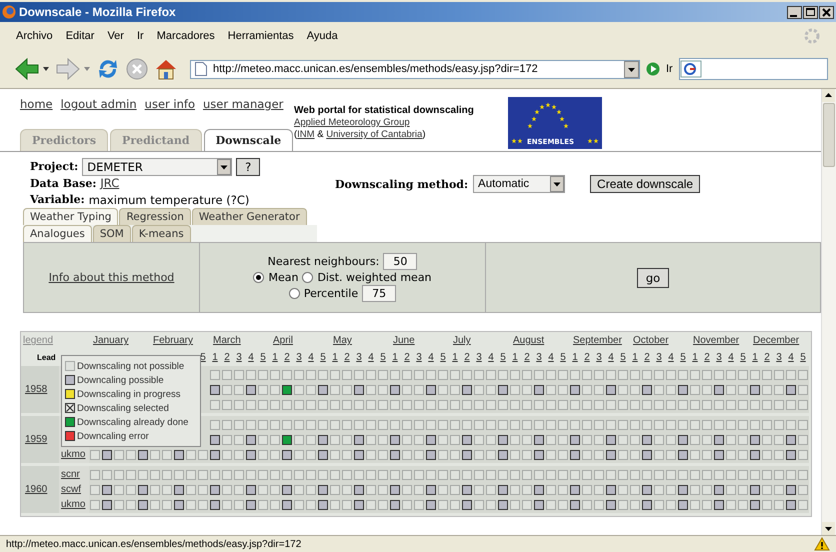 This screenshot has width=836, height=552. I want to click on month-link: September, so click(597, 340).